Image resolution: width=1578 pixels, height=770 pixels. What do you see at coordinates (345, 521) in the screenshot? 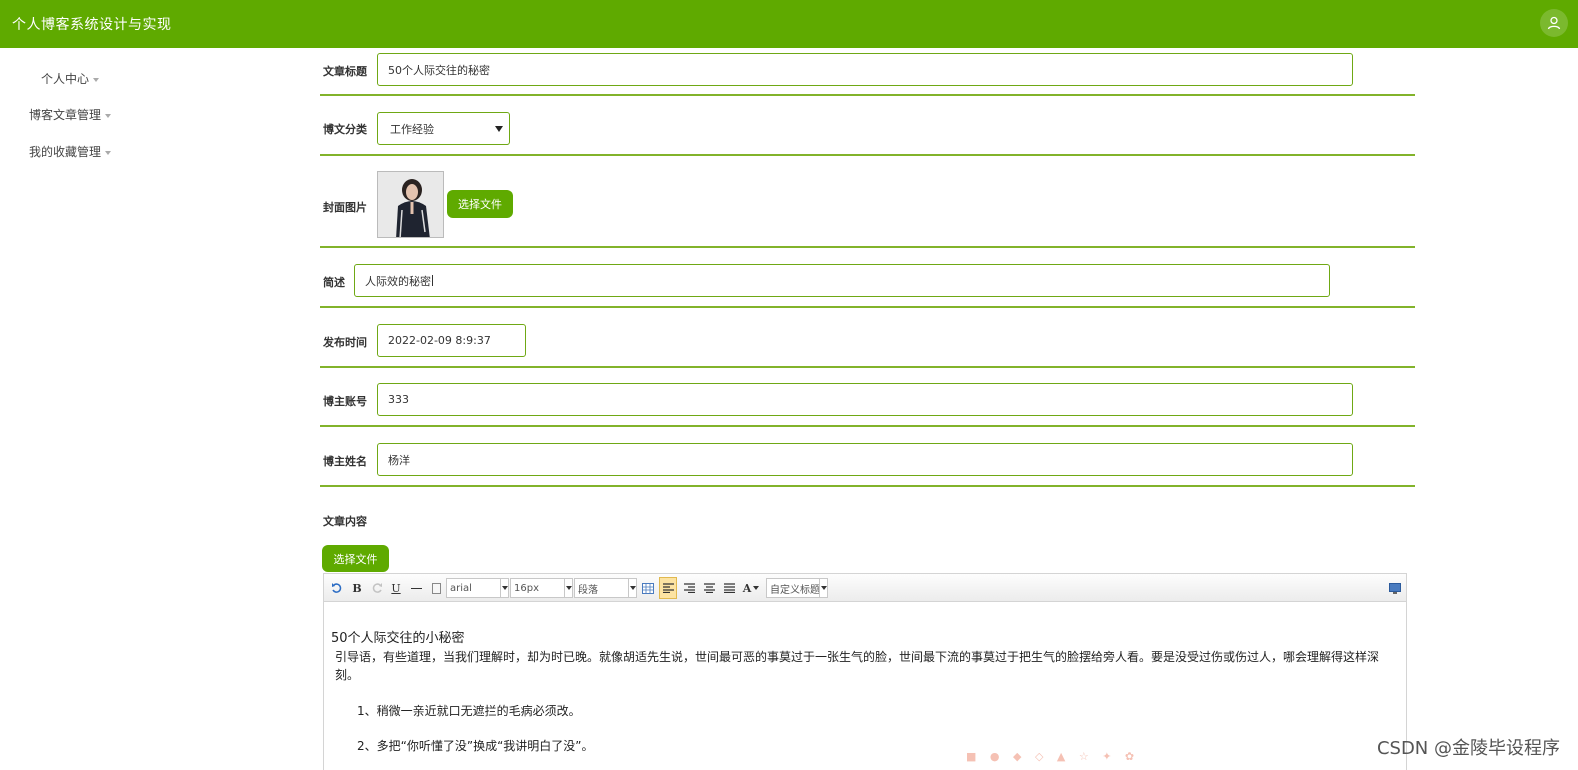
I see `content-label: 文章内容` at bounding box center [345, 521].